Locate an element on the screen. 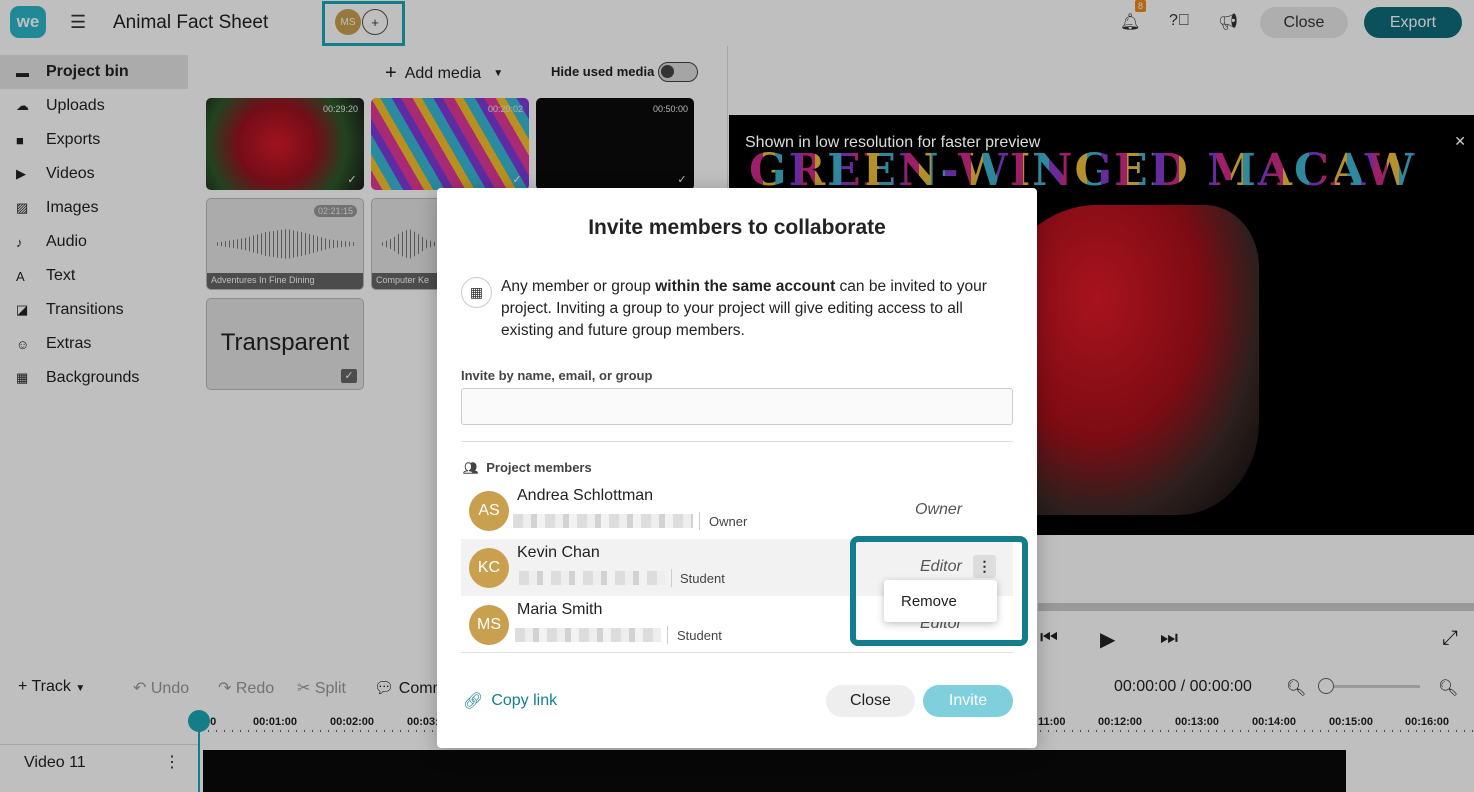 The height and width of the screenshot is (792, 1474). avatar: MS is located at coordinates (489, 625).